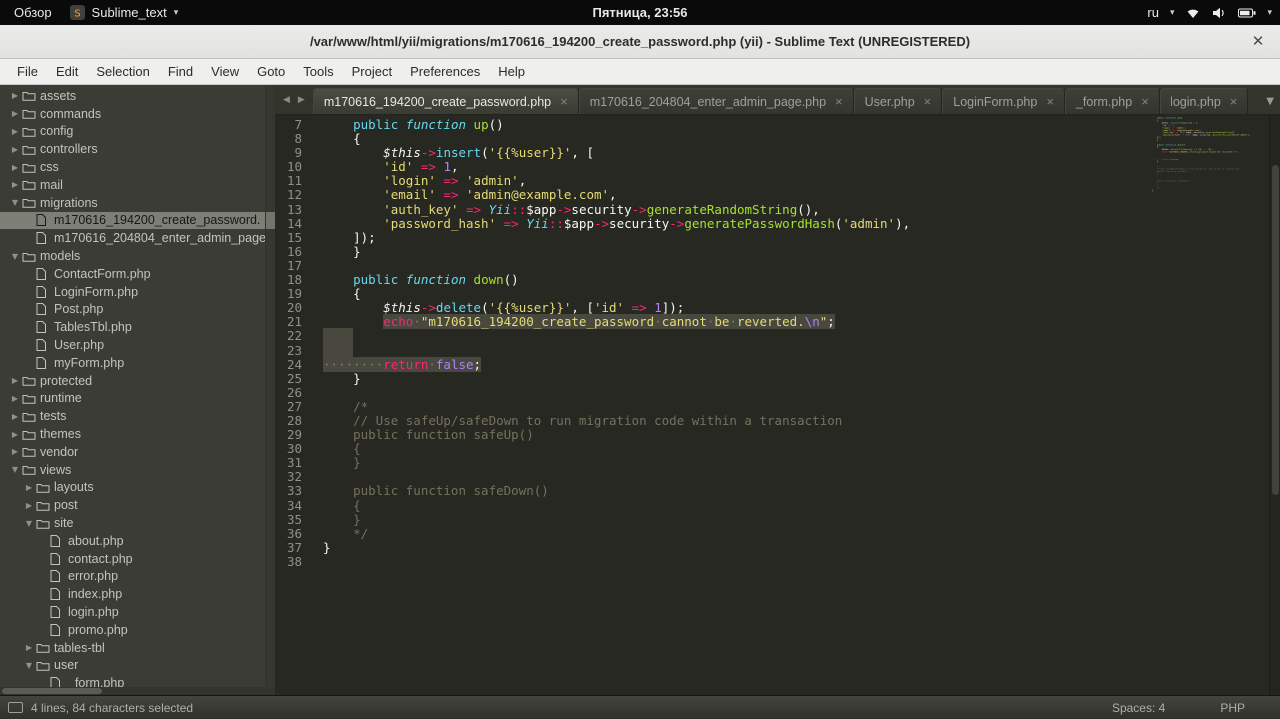  Describe the element at coordinates (445, 101) in the screenshot. I see `tab-m170616_194200_create_password.php: m170616_194200_create_password.php ×` at that location.